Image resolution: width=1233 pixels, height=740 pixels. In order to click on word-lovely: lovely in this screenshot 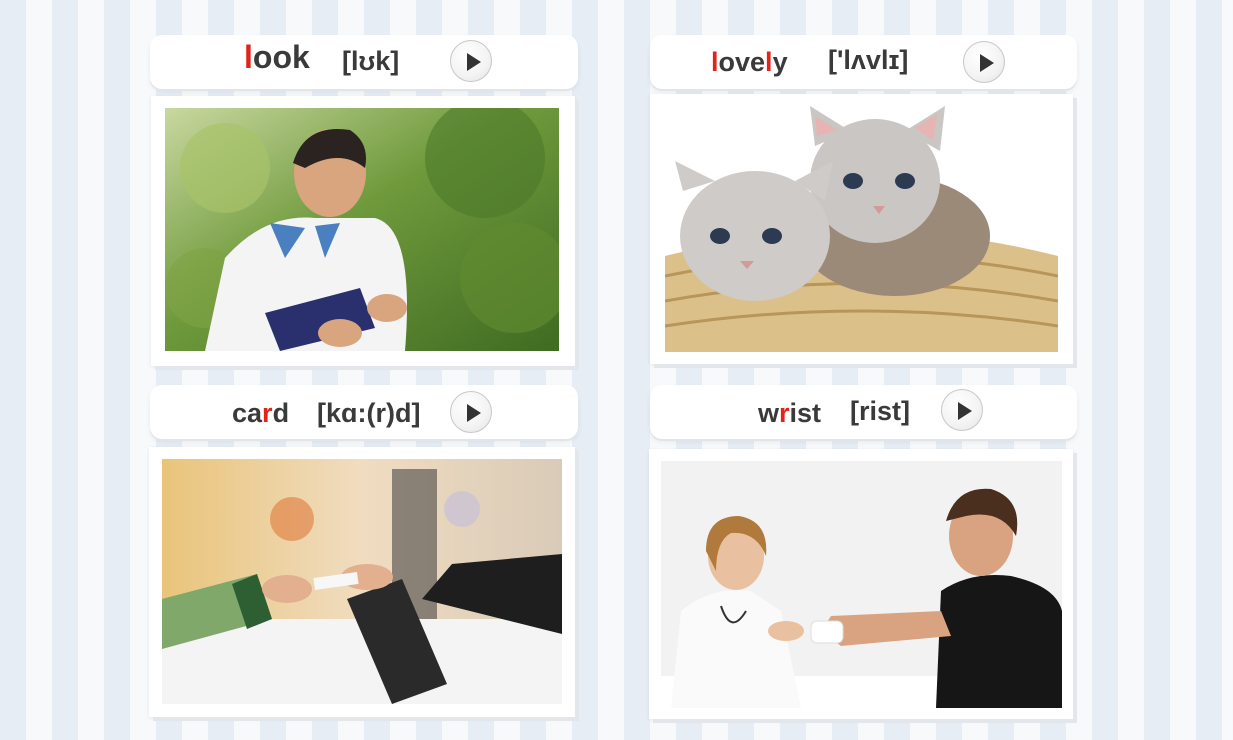, I will do `click(749, 62)`.